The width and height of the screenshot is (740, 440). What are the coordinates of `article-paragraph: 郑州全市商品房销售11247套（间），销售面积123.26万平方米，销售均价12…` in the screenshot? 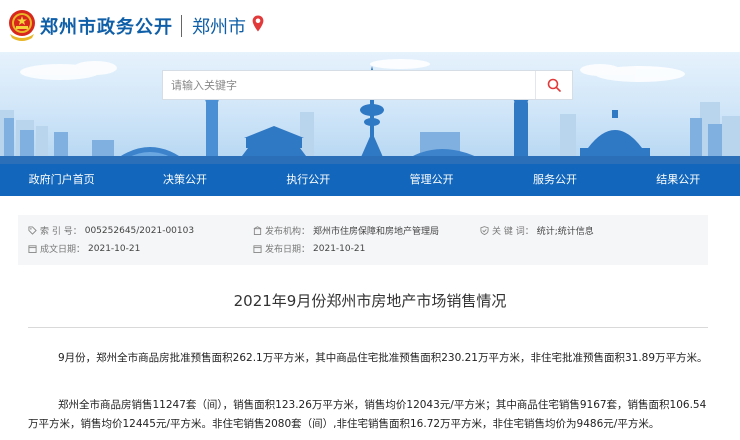 It's located at (367, 414).